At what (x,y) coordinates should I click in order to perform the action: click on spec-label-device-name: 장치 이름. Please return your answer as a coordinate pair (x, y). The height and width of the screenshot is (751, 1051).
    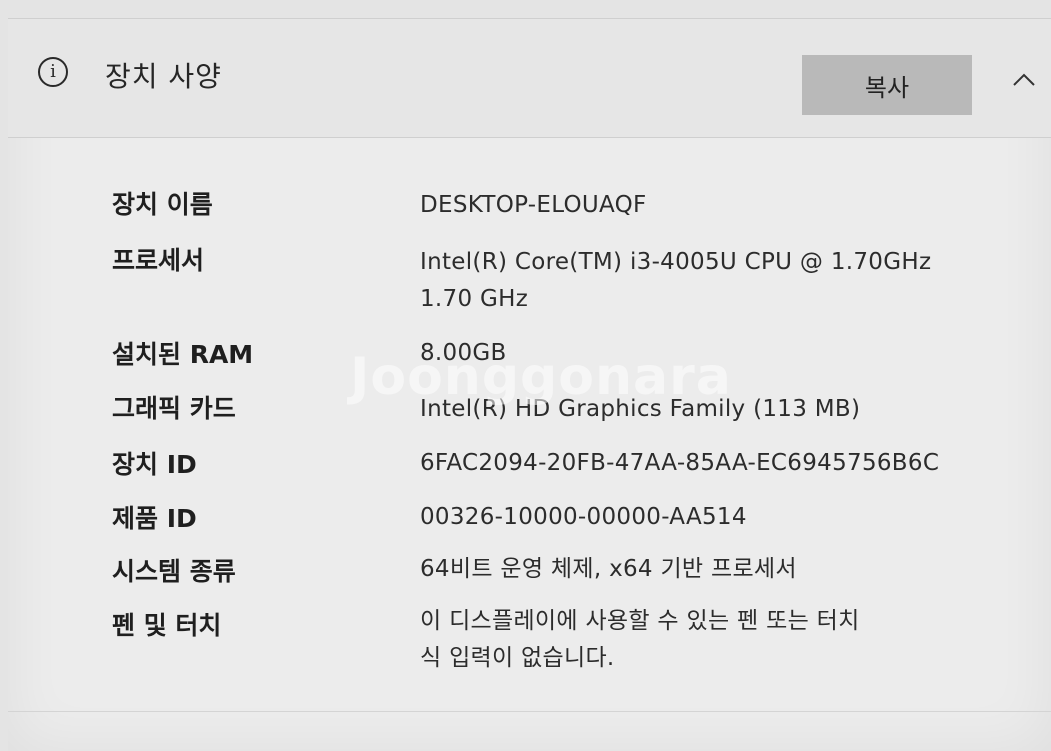
    Looking at the image, I should click on (162, 204).